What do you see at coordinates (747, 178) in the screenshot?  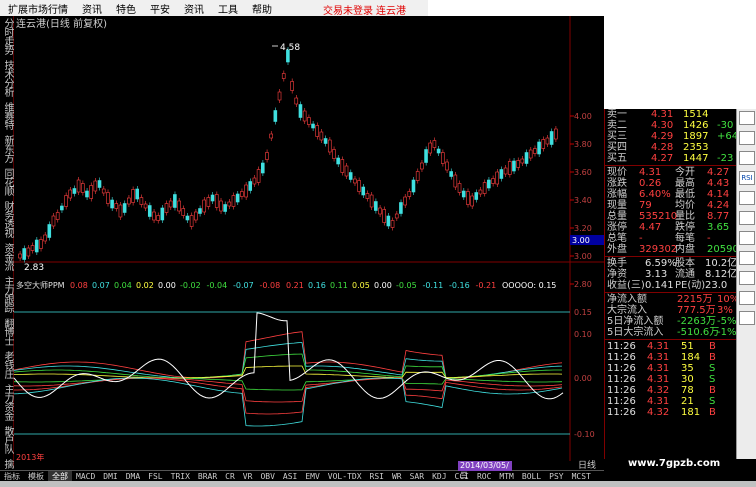 I see `toolbar-icon: RSI` at bounding box center [747, 178].